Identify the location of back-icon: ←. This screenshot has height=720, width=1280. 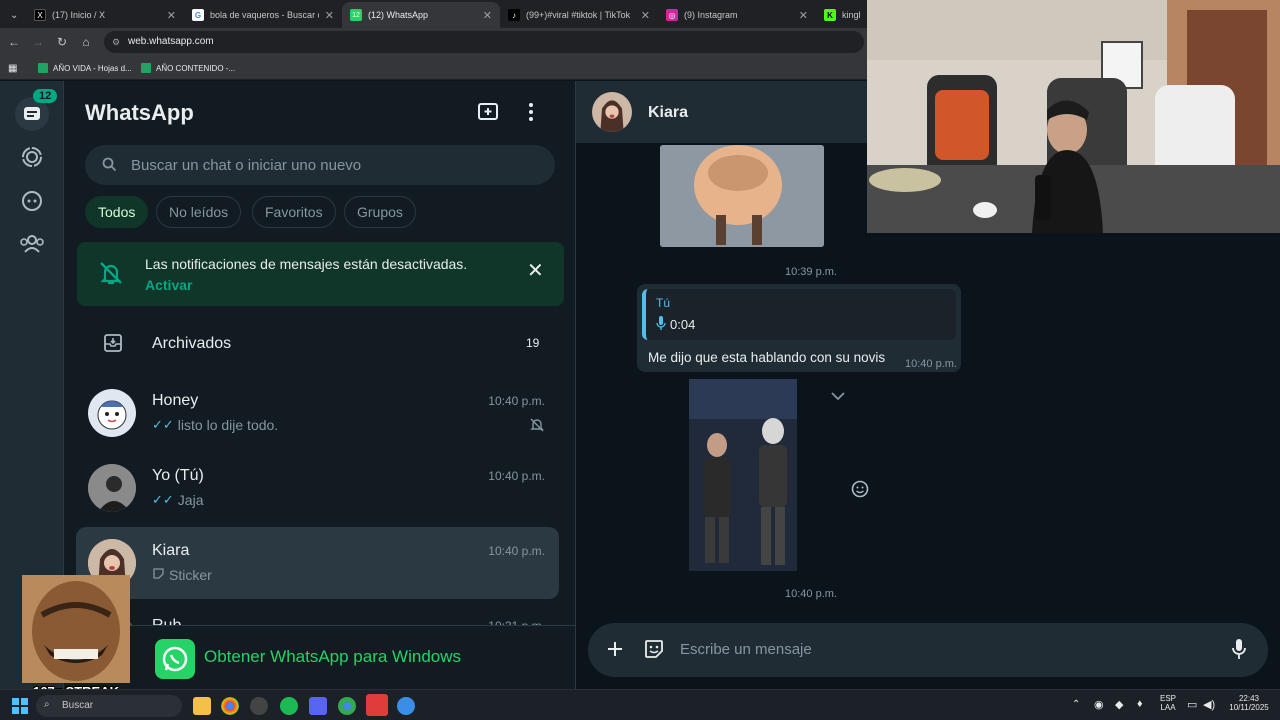
(14, 42).